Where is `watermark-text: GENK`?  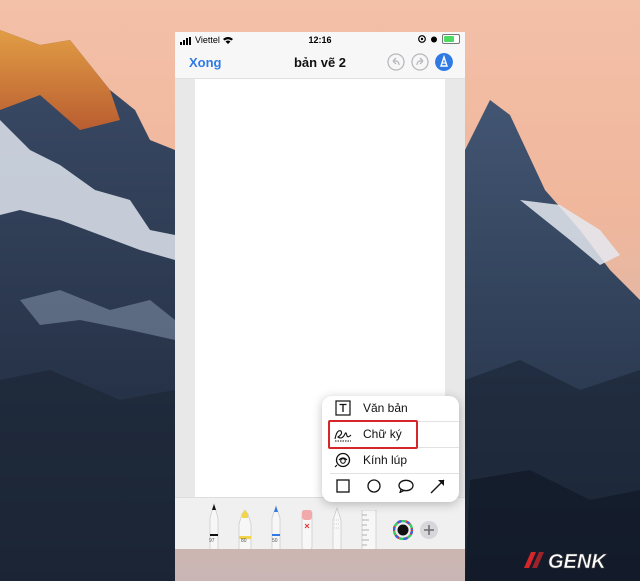 watermark-text: GENK is located at coordinates (577, 562).